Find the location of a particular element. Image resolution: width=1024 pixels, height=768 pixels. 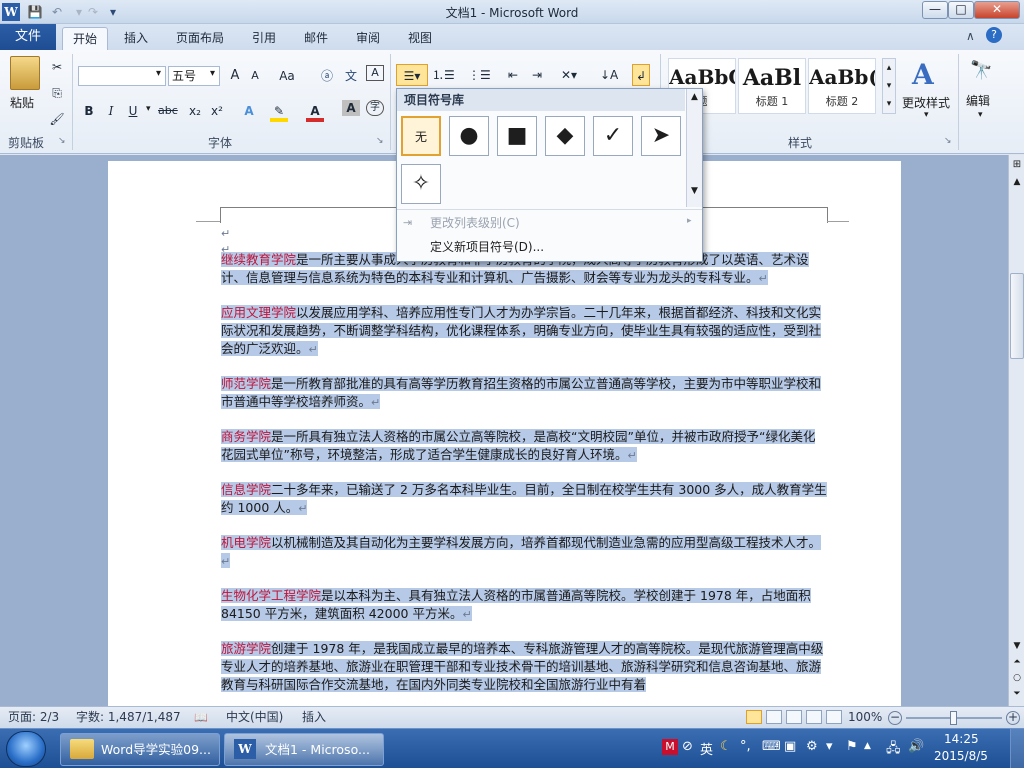

change-list-level-menu-item: 更改列表级别(C) is located at coordinates (541, 223).